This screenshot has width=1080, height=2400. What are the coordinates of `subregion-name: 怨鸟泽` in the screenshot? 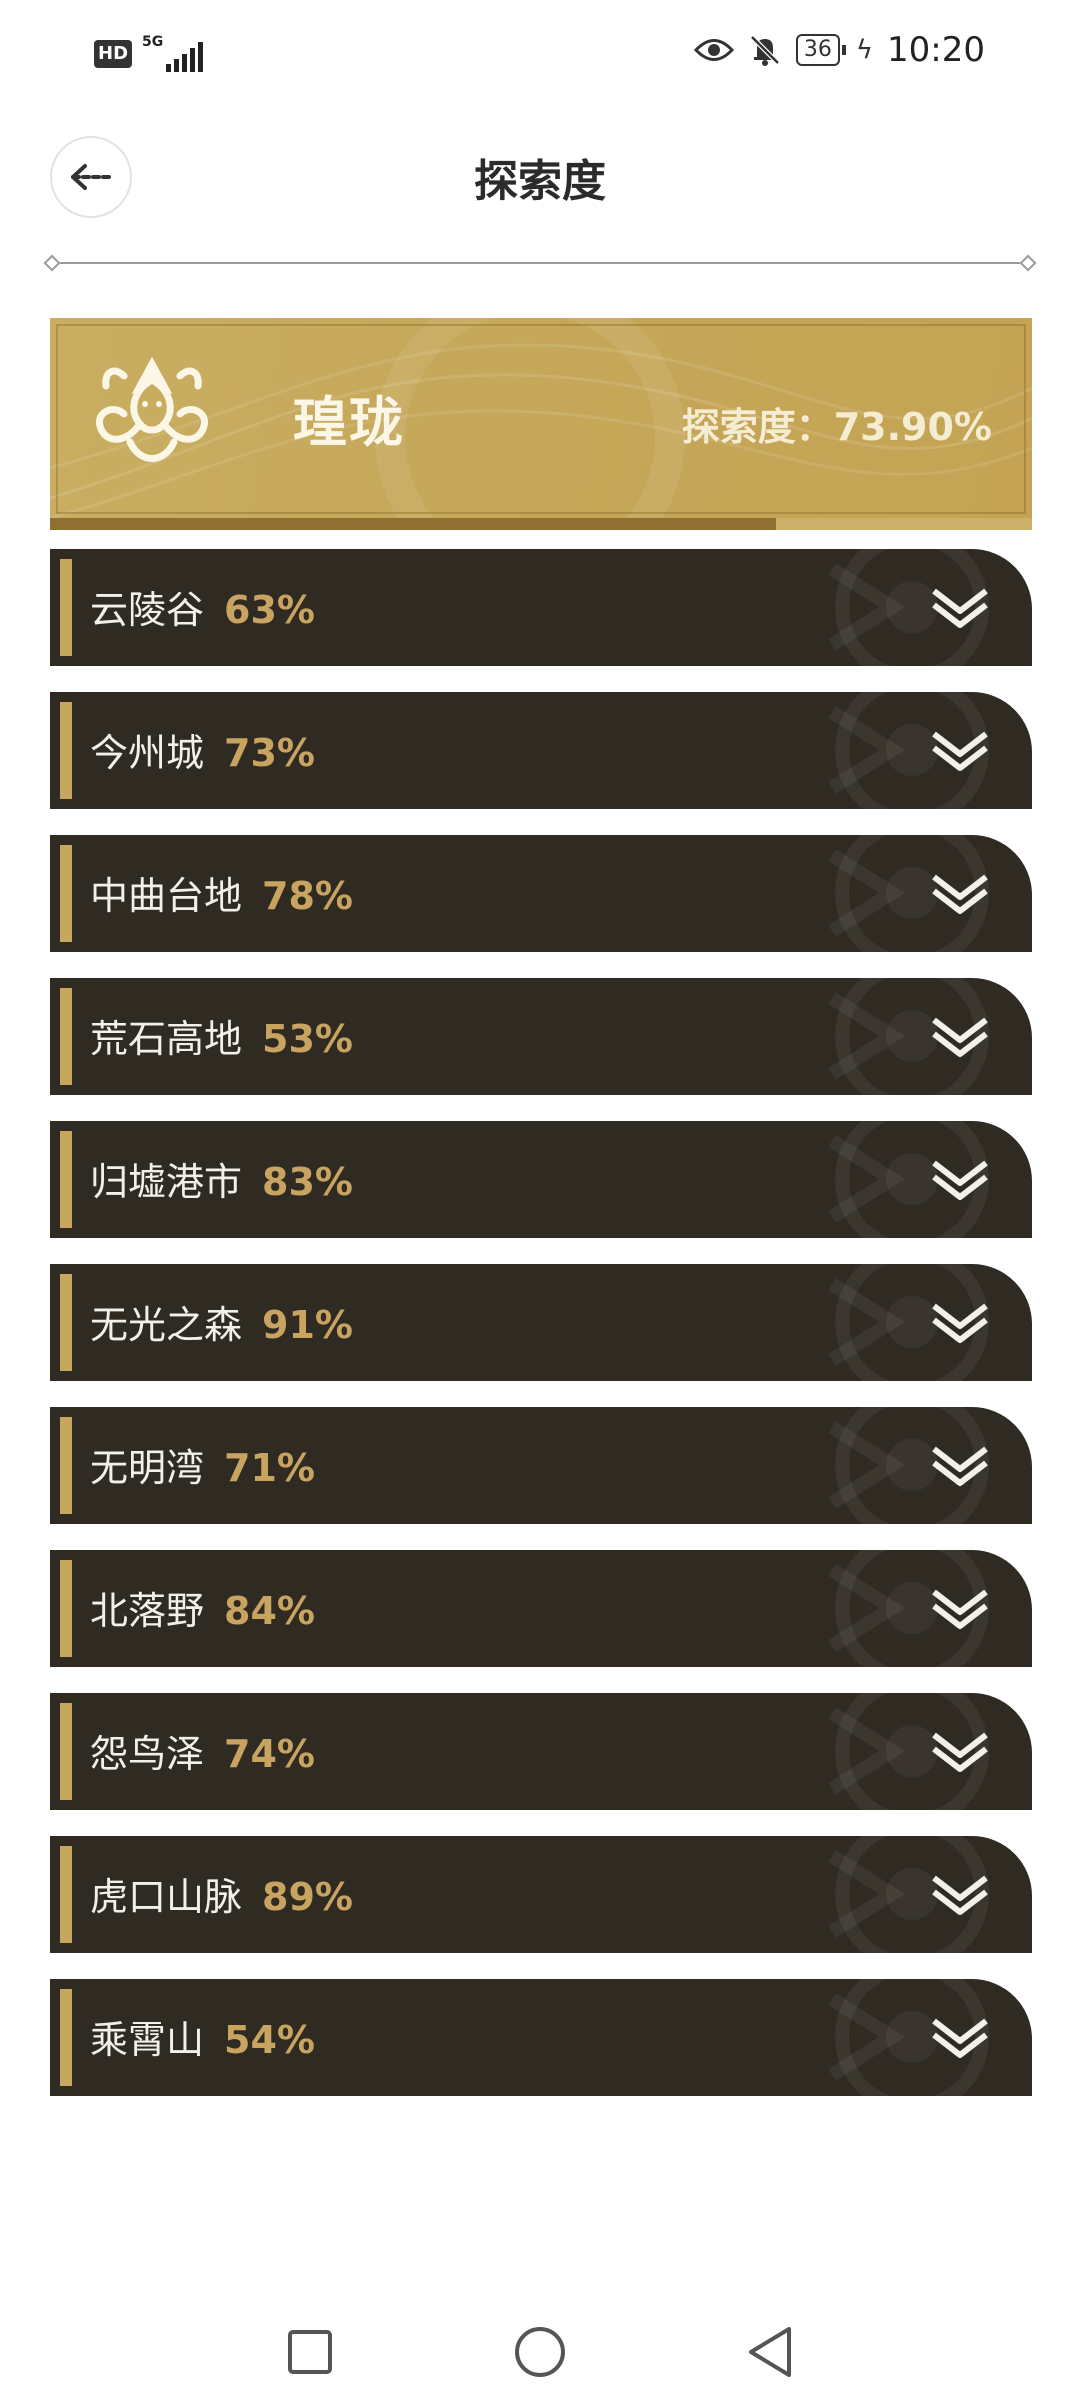 It's located at (147, 1754).